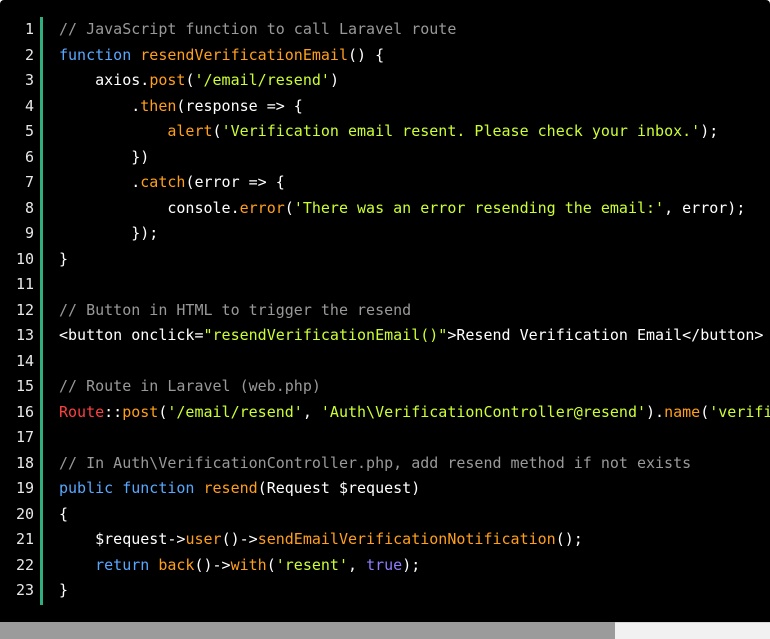 The width and height of the screenshot is (770, 639). What do you see at coordinates (569, 539) in the screenshot?
I see `code-token: ();` at bounding box center [569, 539].